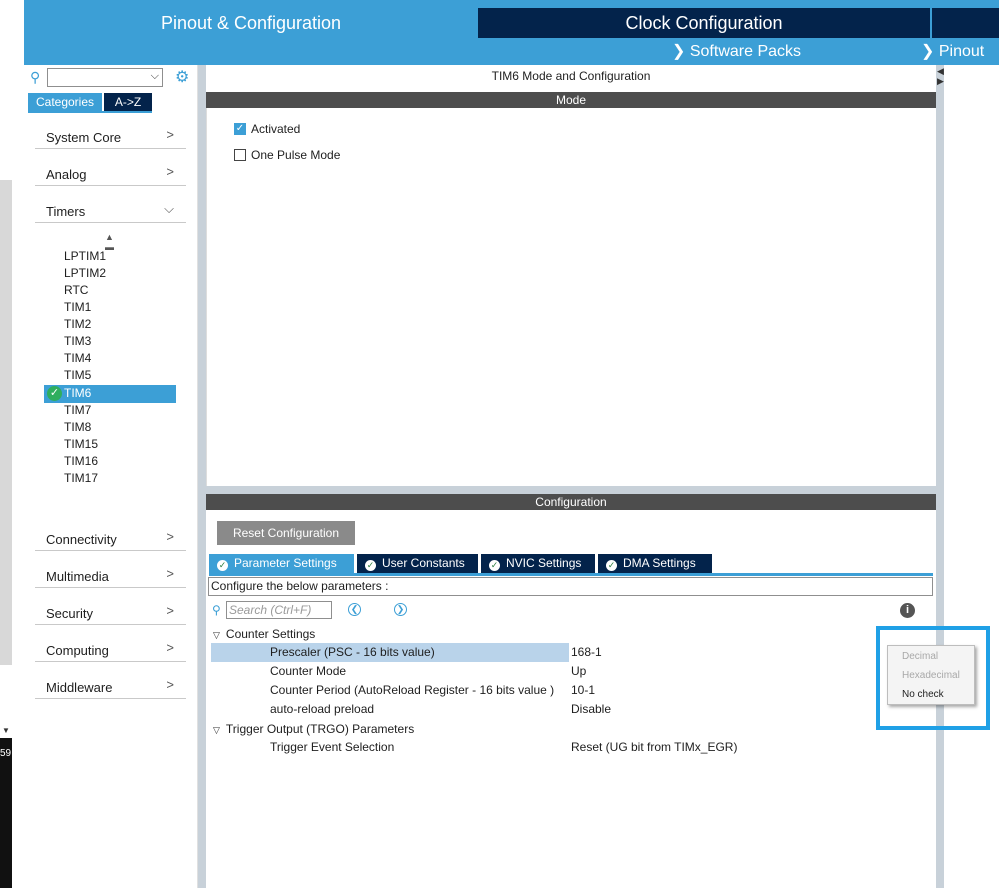  I want to click on param-name: Trigger Event Selection, so click(332, 747).